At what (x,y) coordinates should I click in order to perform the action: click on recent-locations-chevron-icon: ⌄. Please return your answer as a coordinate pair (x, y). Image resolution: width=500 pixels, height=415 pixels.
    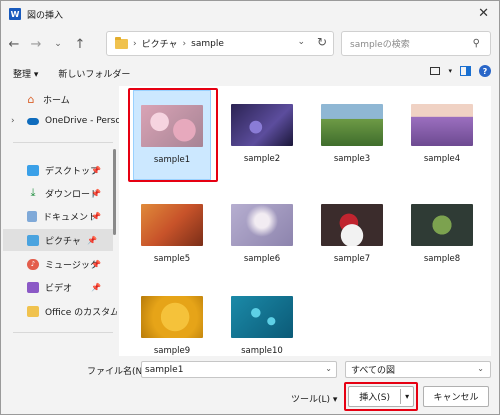
    Looking at the image, I should click on (58, 44).